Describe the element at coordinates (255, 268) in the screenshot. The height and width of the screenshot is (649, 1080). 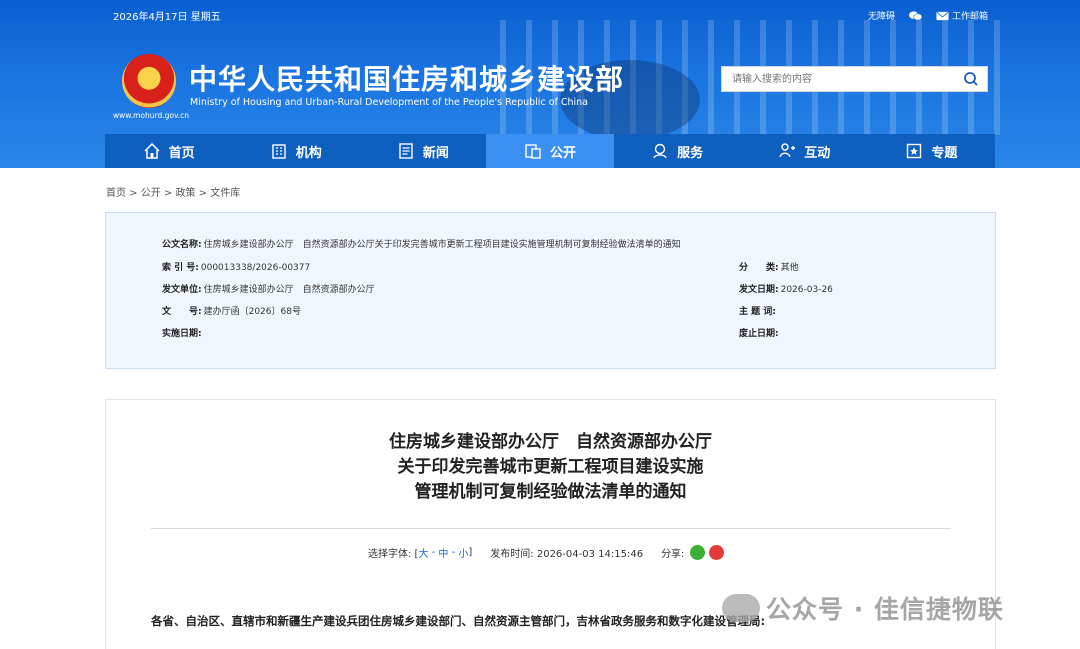
I see `meta-index-value: 000013338/2026-00377` at that location.